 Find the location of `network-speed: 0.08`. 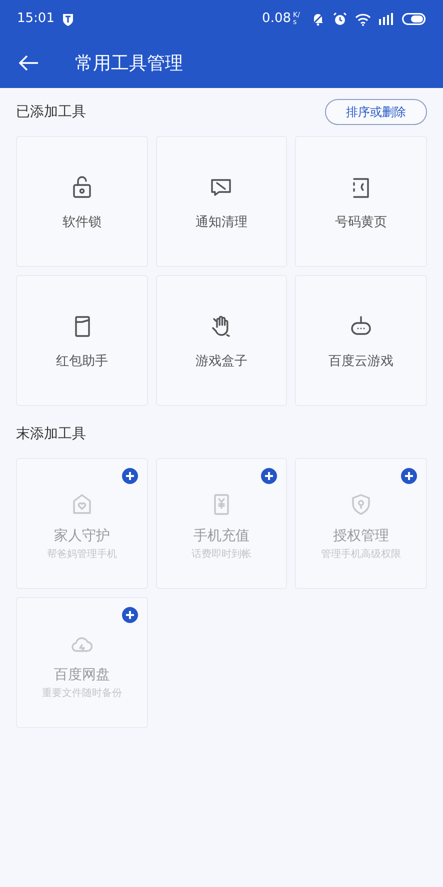

network-speed: 0.08 is located at coordinates (276, 19).